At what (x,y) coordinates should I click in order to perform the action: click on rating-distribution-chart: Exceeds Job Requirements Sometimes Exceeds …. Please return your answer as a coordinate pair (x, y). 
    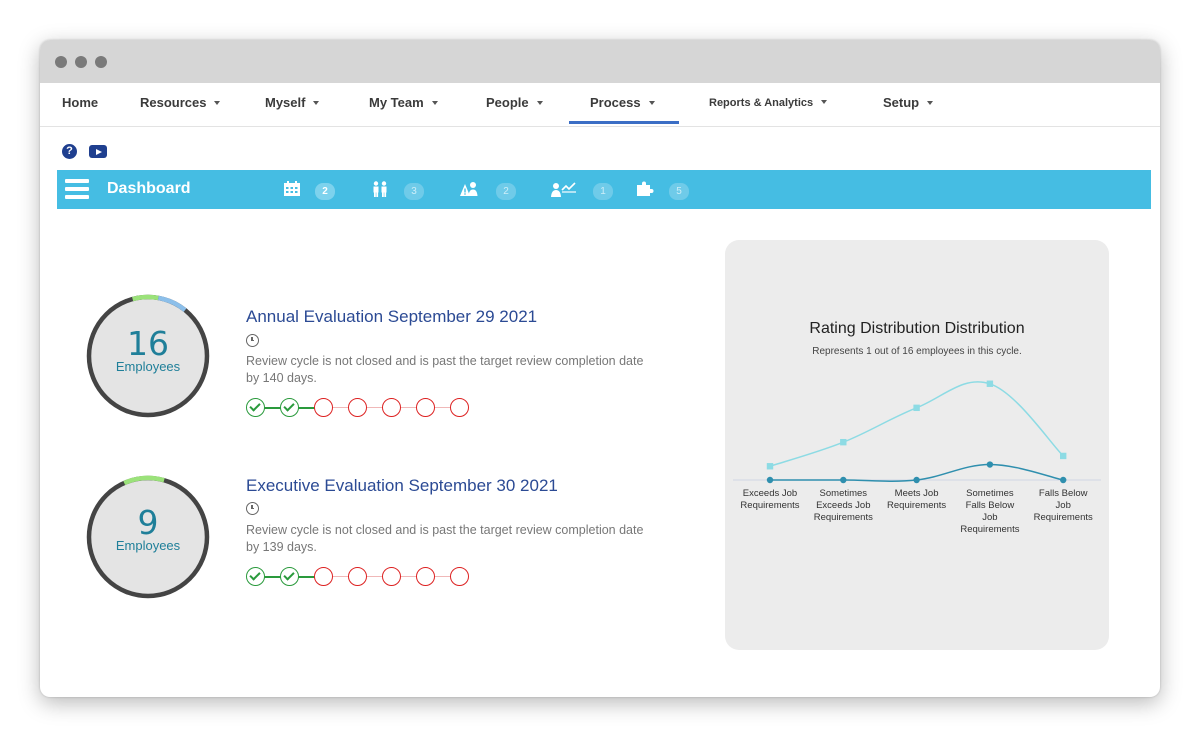
    Looking at the image, I should click on (917, 457).